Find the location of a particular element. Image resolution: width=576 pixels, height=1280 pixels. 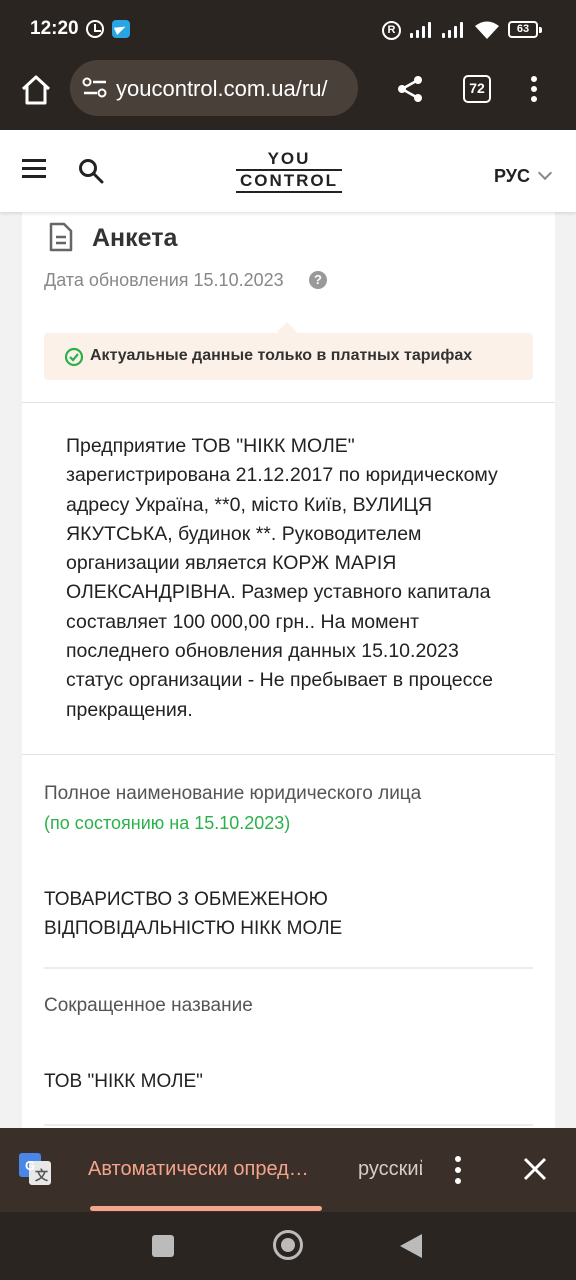

system-nav-bar is located at coordinates (288, 1246).